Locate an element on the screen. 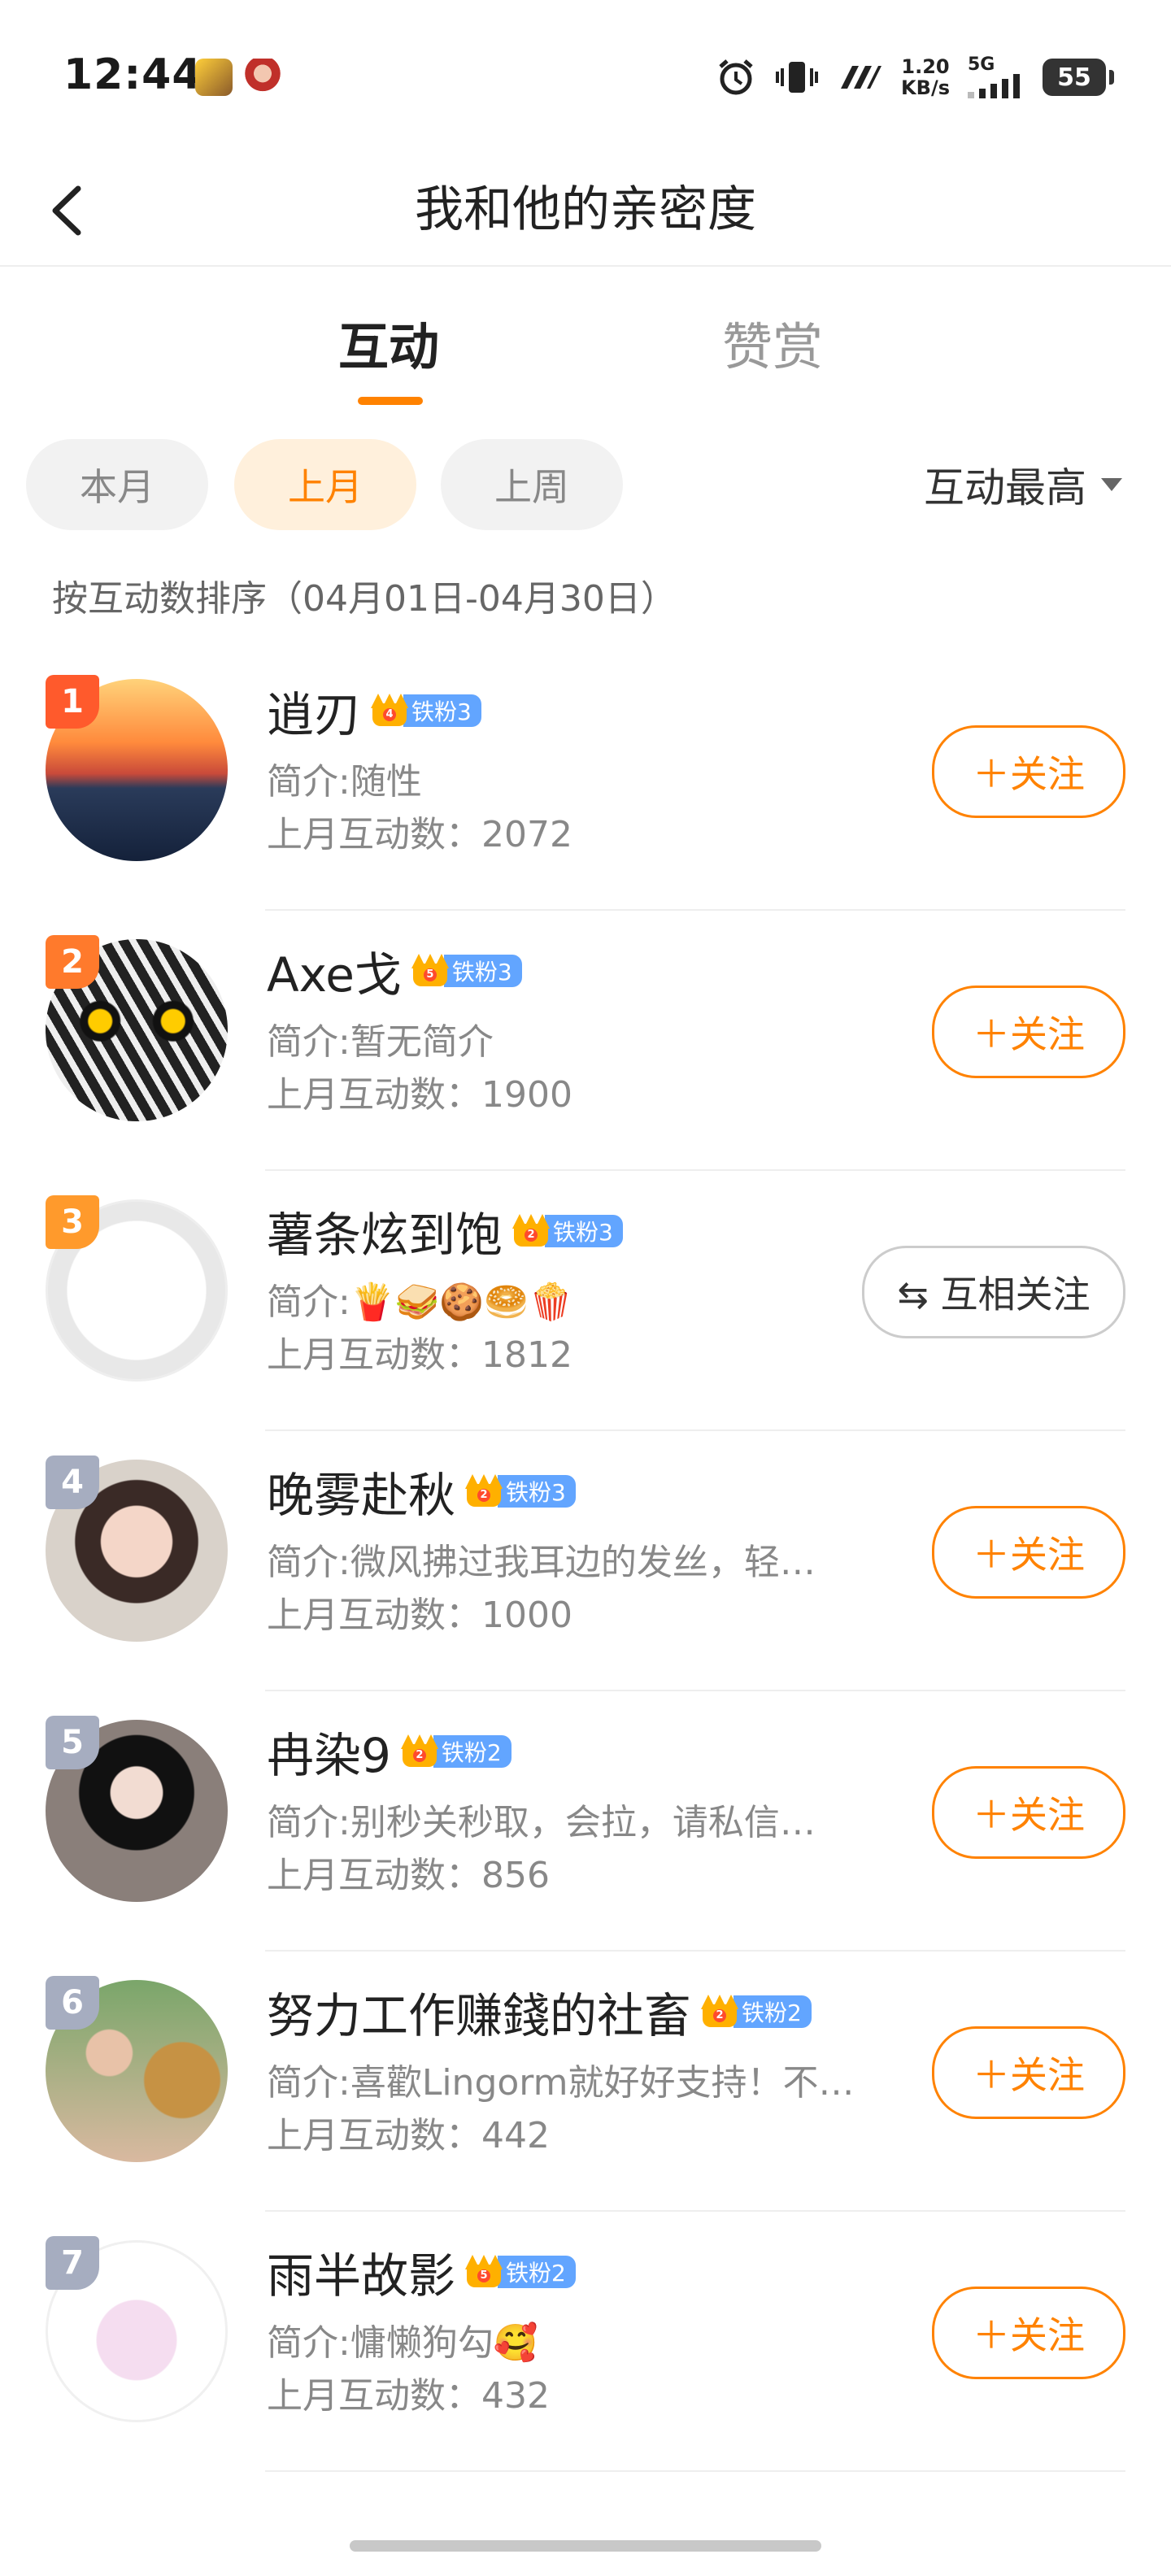 The image size is (1171, 2576). net-speed: 1.20 KB/s is located at coordinates (925, 77).